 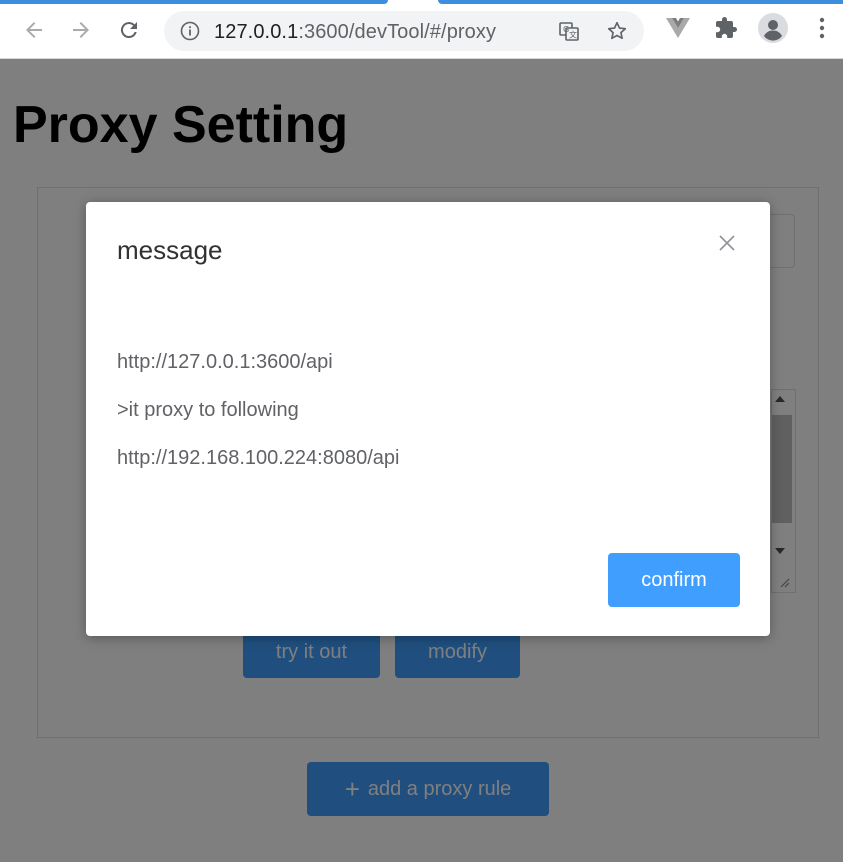 I want to click on forward-button, so click(x=81, y=32).